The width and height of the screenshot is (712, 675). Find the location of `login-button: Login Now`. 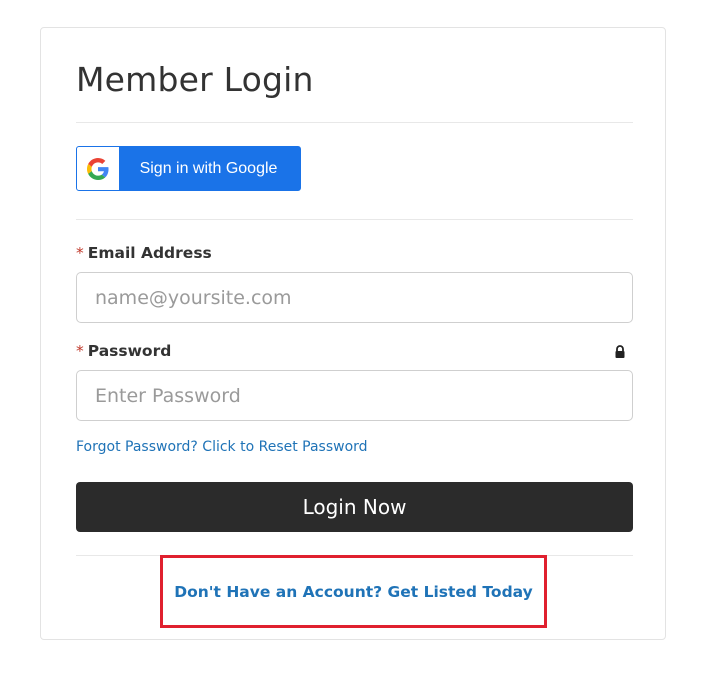

login-button: Login Now is located at coordinates (354, 507).